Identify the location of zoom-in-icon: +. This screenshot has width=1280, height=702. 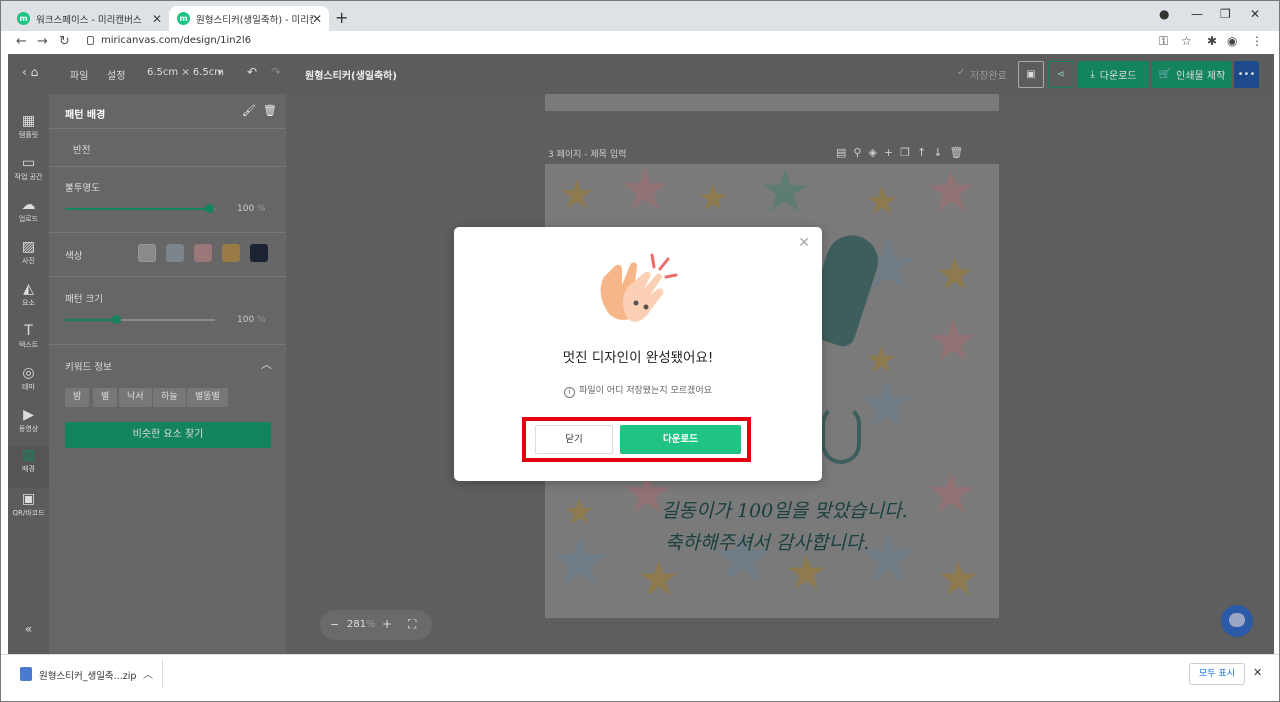
(387, 624).